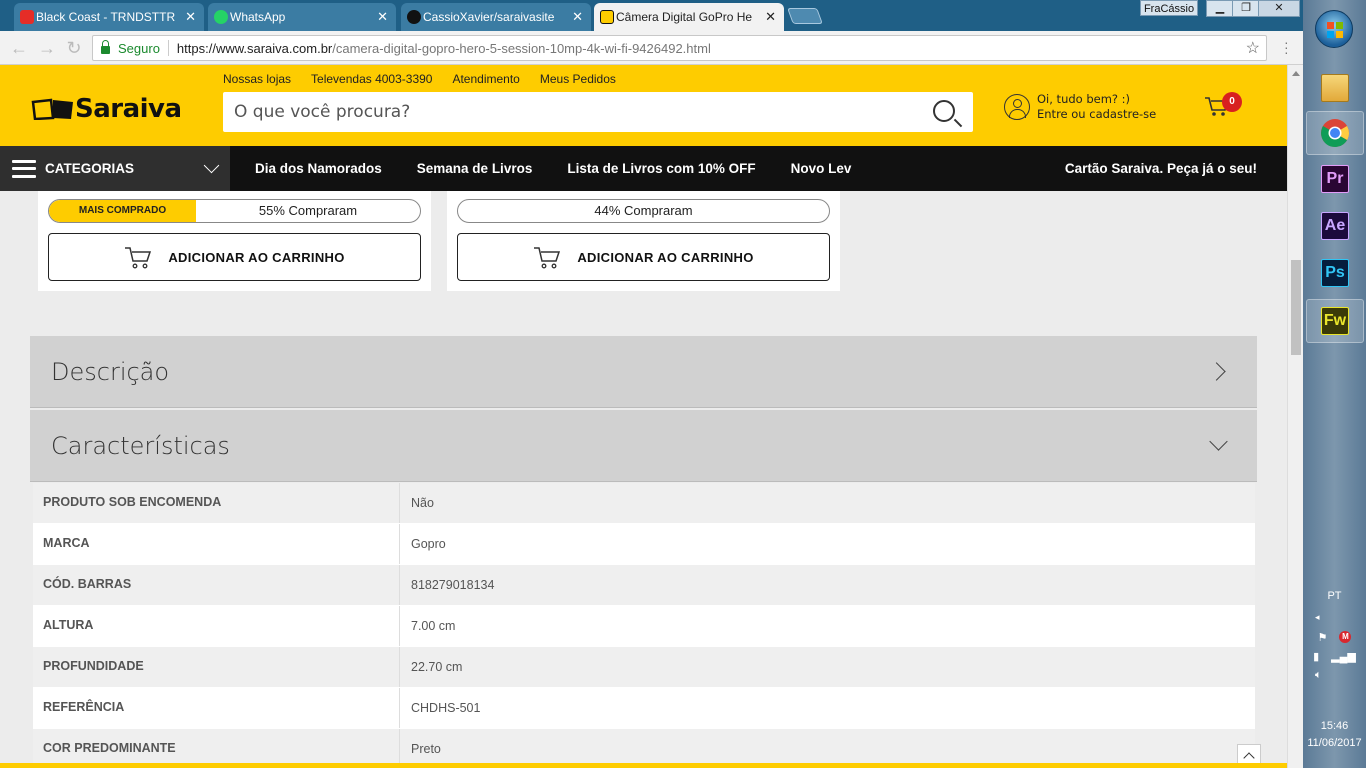 The height and width of the screenshot is (768, 1366). I want to click on after-effects-button: Ae, so click(1335, 226).